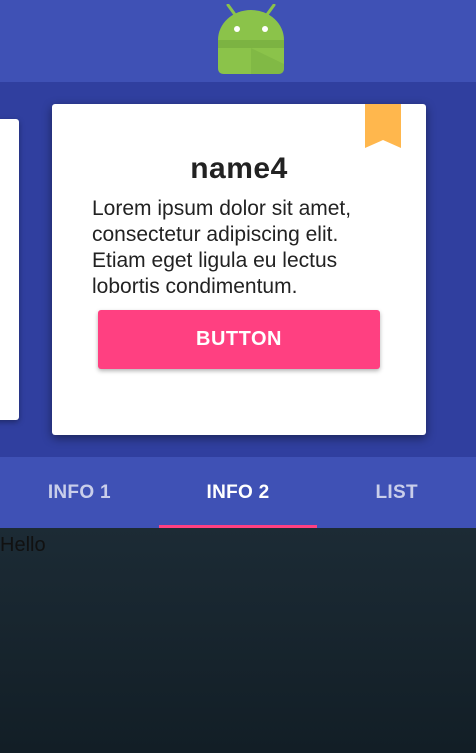 The width and height of the screenshot is (476, 753). I want to click on tab-list: LIST, so click(396, 492).